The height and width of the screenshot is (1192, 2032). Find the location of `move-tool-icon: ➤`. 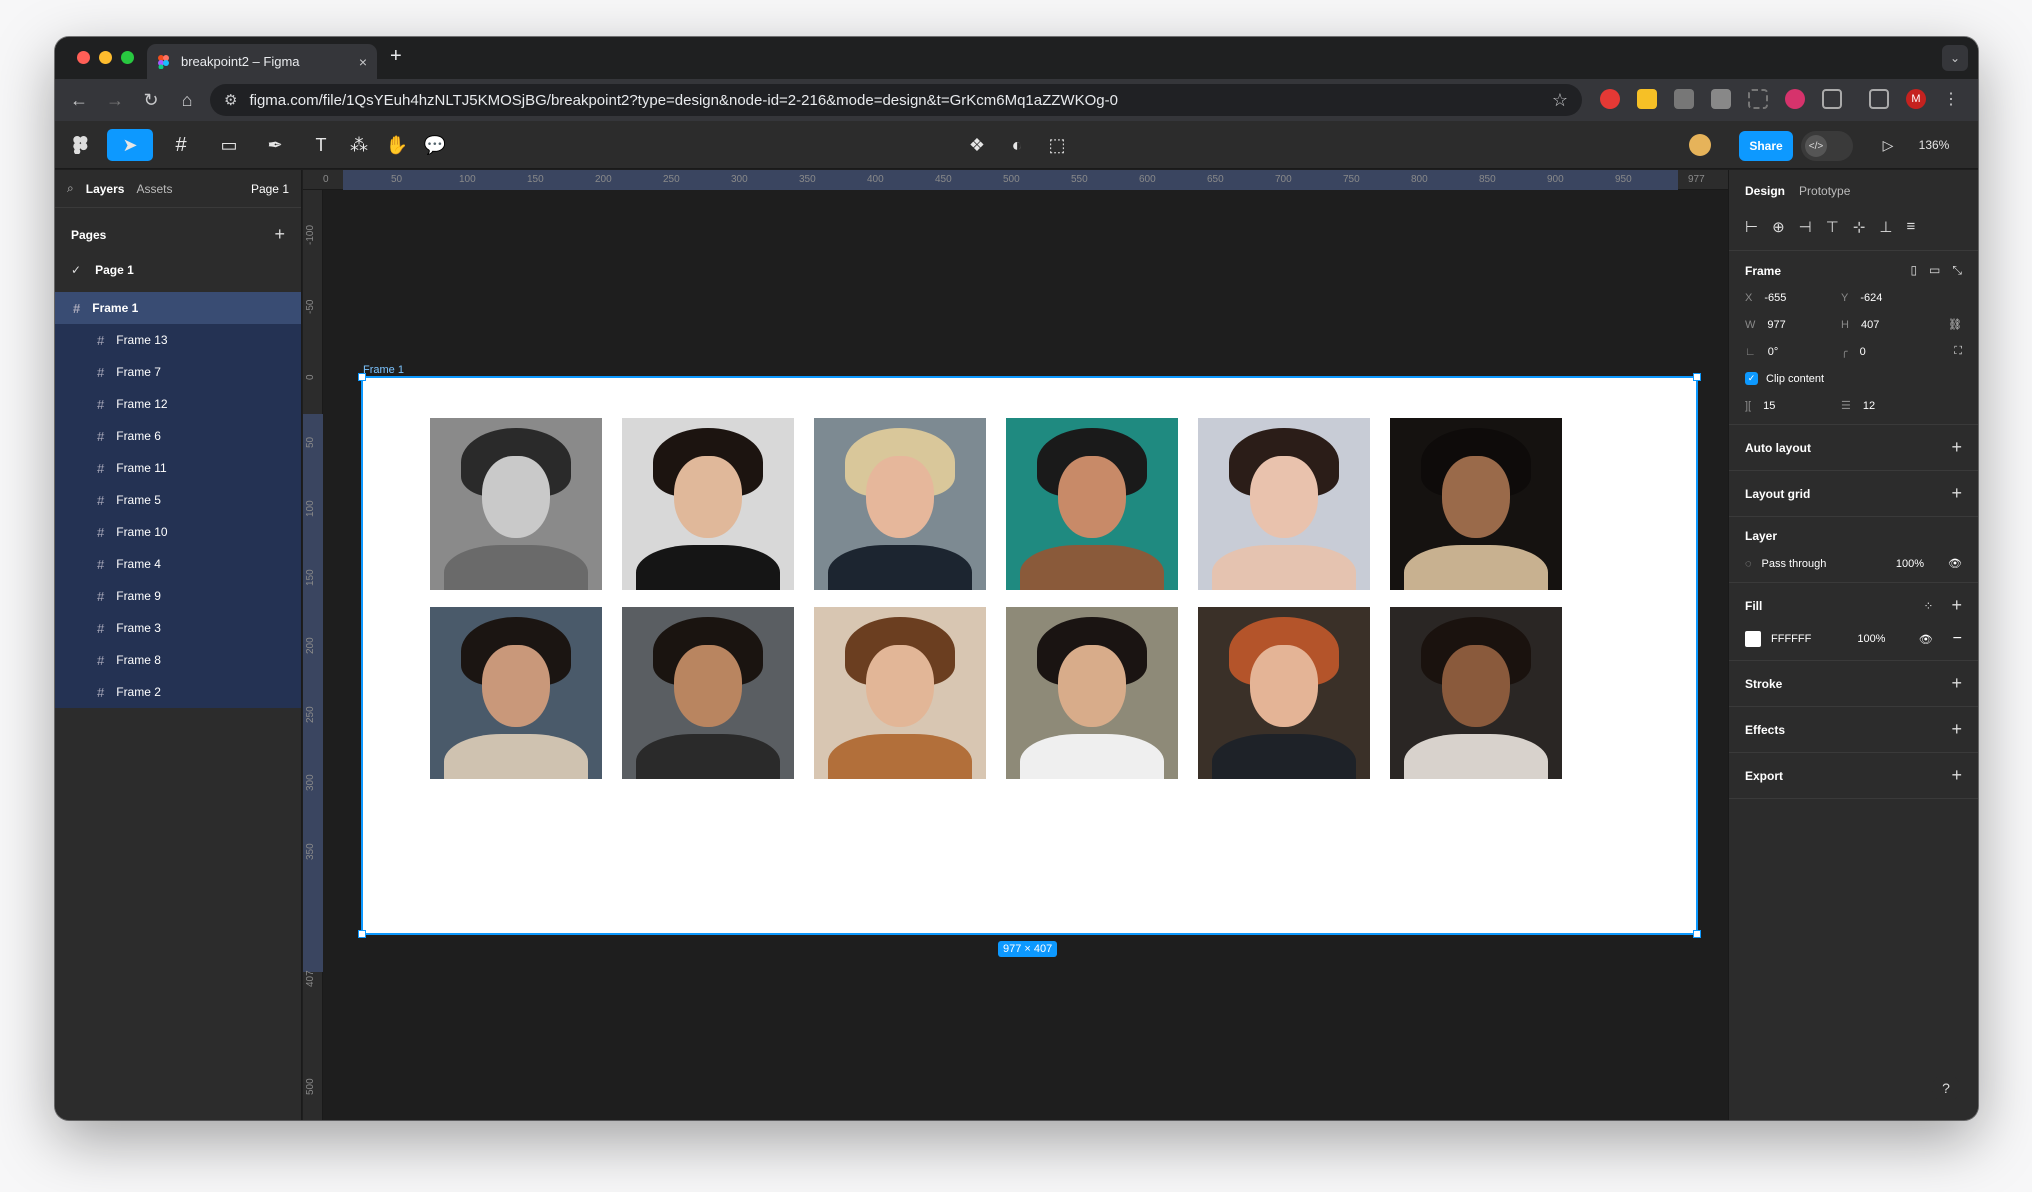

move-tool-icon: ➤ is located at coordinates (130, 145).